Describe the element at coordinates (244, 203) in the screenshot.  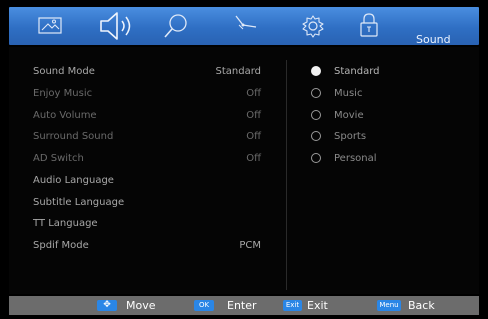
I see `setting-row-subtitle-language: Subtitle Language` at that location.